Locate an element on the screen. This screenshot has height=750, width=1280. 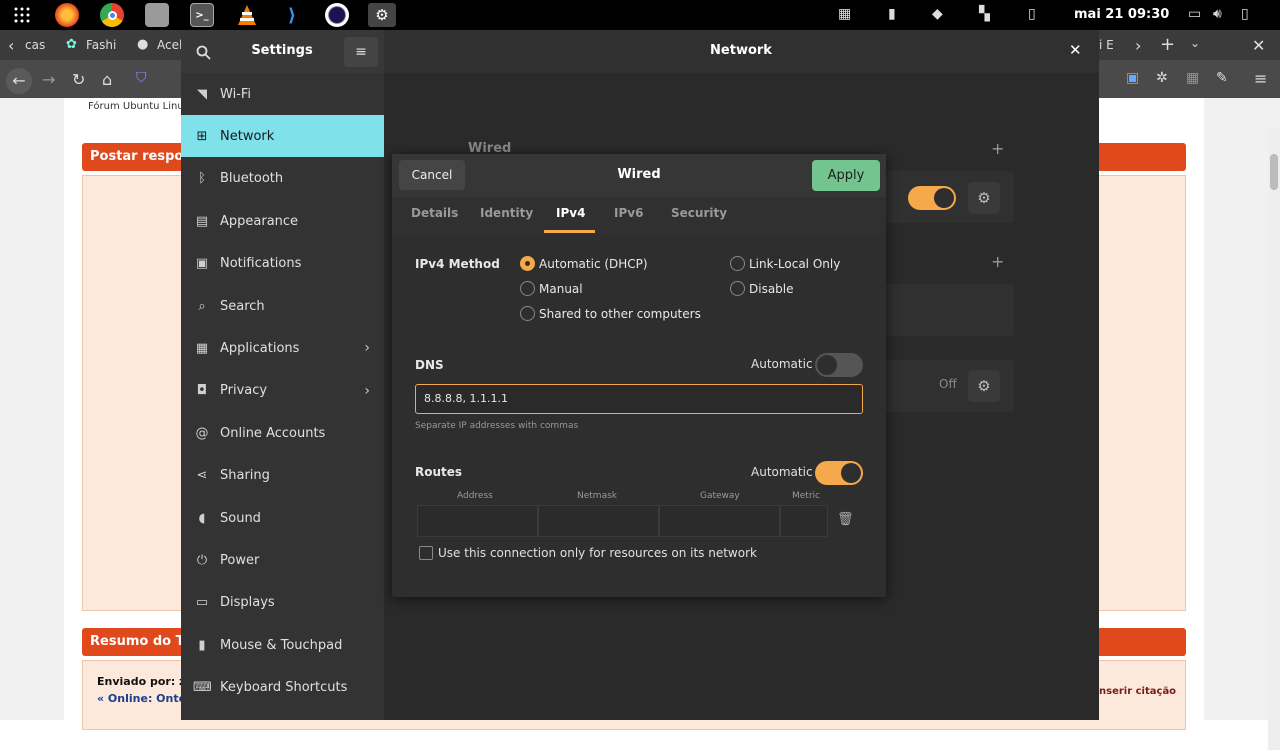
back-icon: ← is located at coordinates (19, 81).